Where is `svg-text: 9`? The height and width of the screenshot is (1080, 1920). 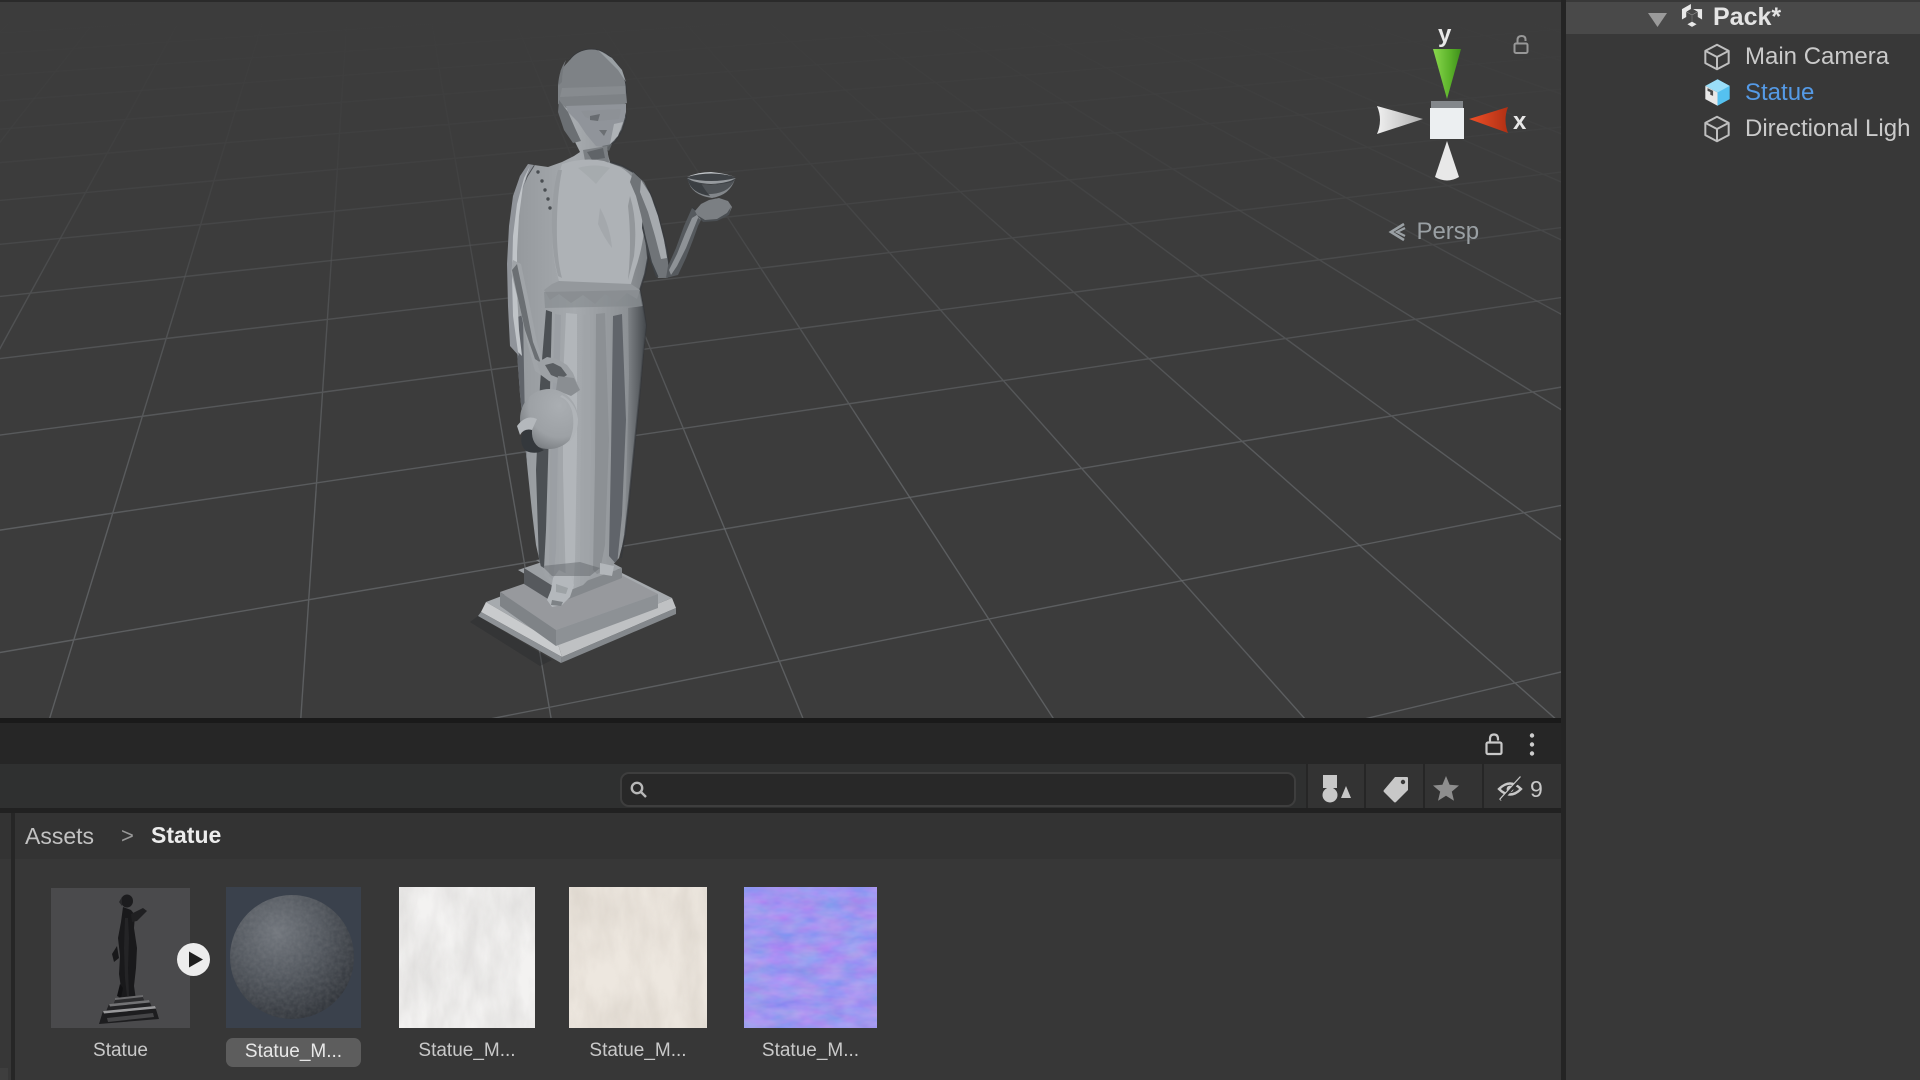 svg-text: 9 is located at coordinates (1536, 789).